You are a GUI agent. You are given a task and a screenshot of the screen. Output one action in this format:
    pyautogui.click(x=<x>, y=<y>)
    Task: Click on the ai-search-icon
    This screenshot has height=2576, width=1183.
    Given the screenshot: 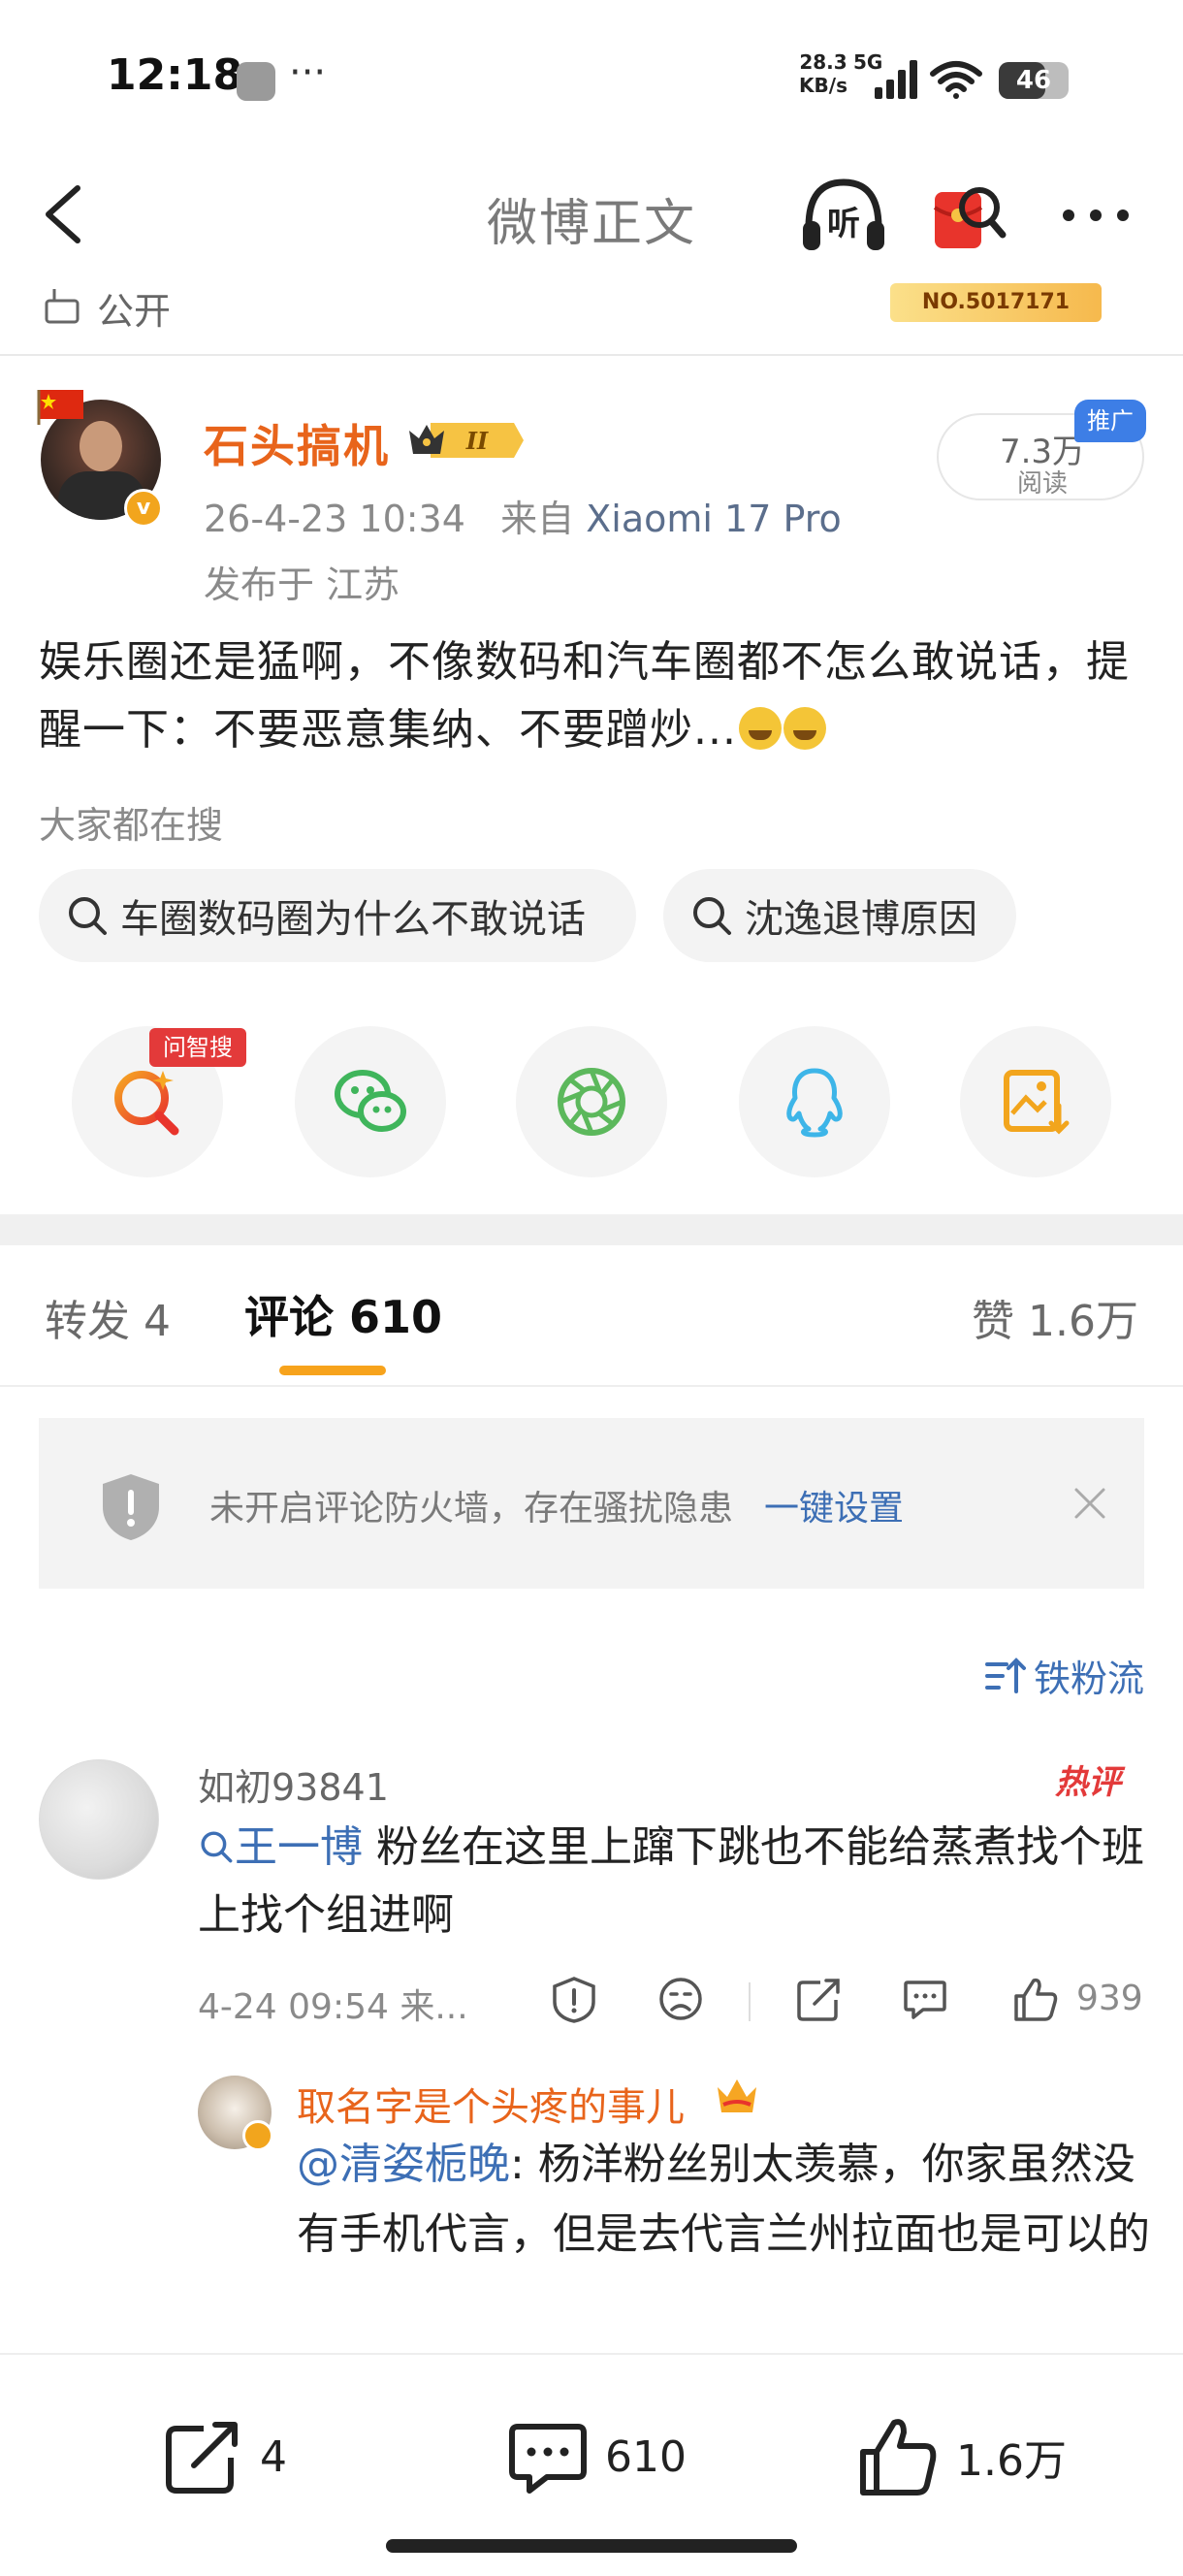 What is the action you would take?
    pyautogui.click(x=146, y=1103)
    